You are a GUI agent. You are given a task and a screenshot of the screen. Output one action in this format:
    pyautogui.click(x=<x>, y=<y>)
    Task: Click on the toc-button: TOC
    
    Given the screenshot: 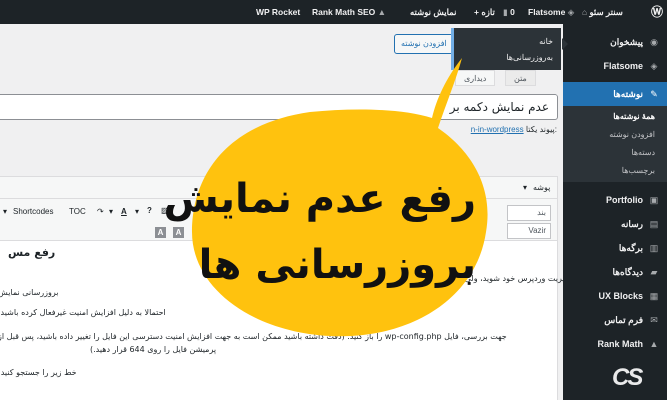 What is the action you would take?
    pyautogui.click(x=77, y=211)
    